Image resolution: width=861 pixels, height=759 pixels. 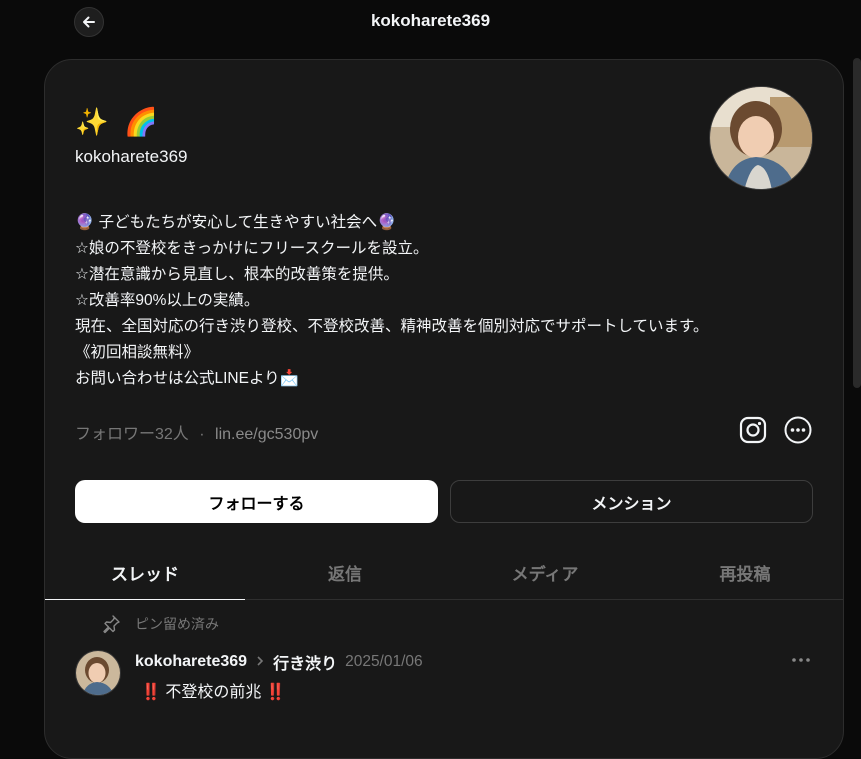 I want to click on more-options-icon, so click(x=798, y=430).